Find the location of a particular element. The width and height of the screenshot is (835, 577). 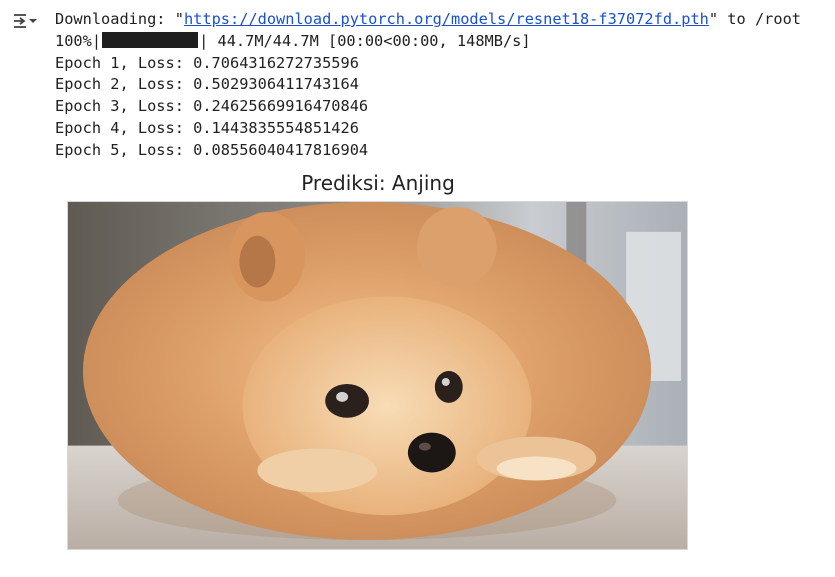

epoch-line: Epoch 4, Loss: 0.1443835554851426 is located at coordinates (207, 127).